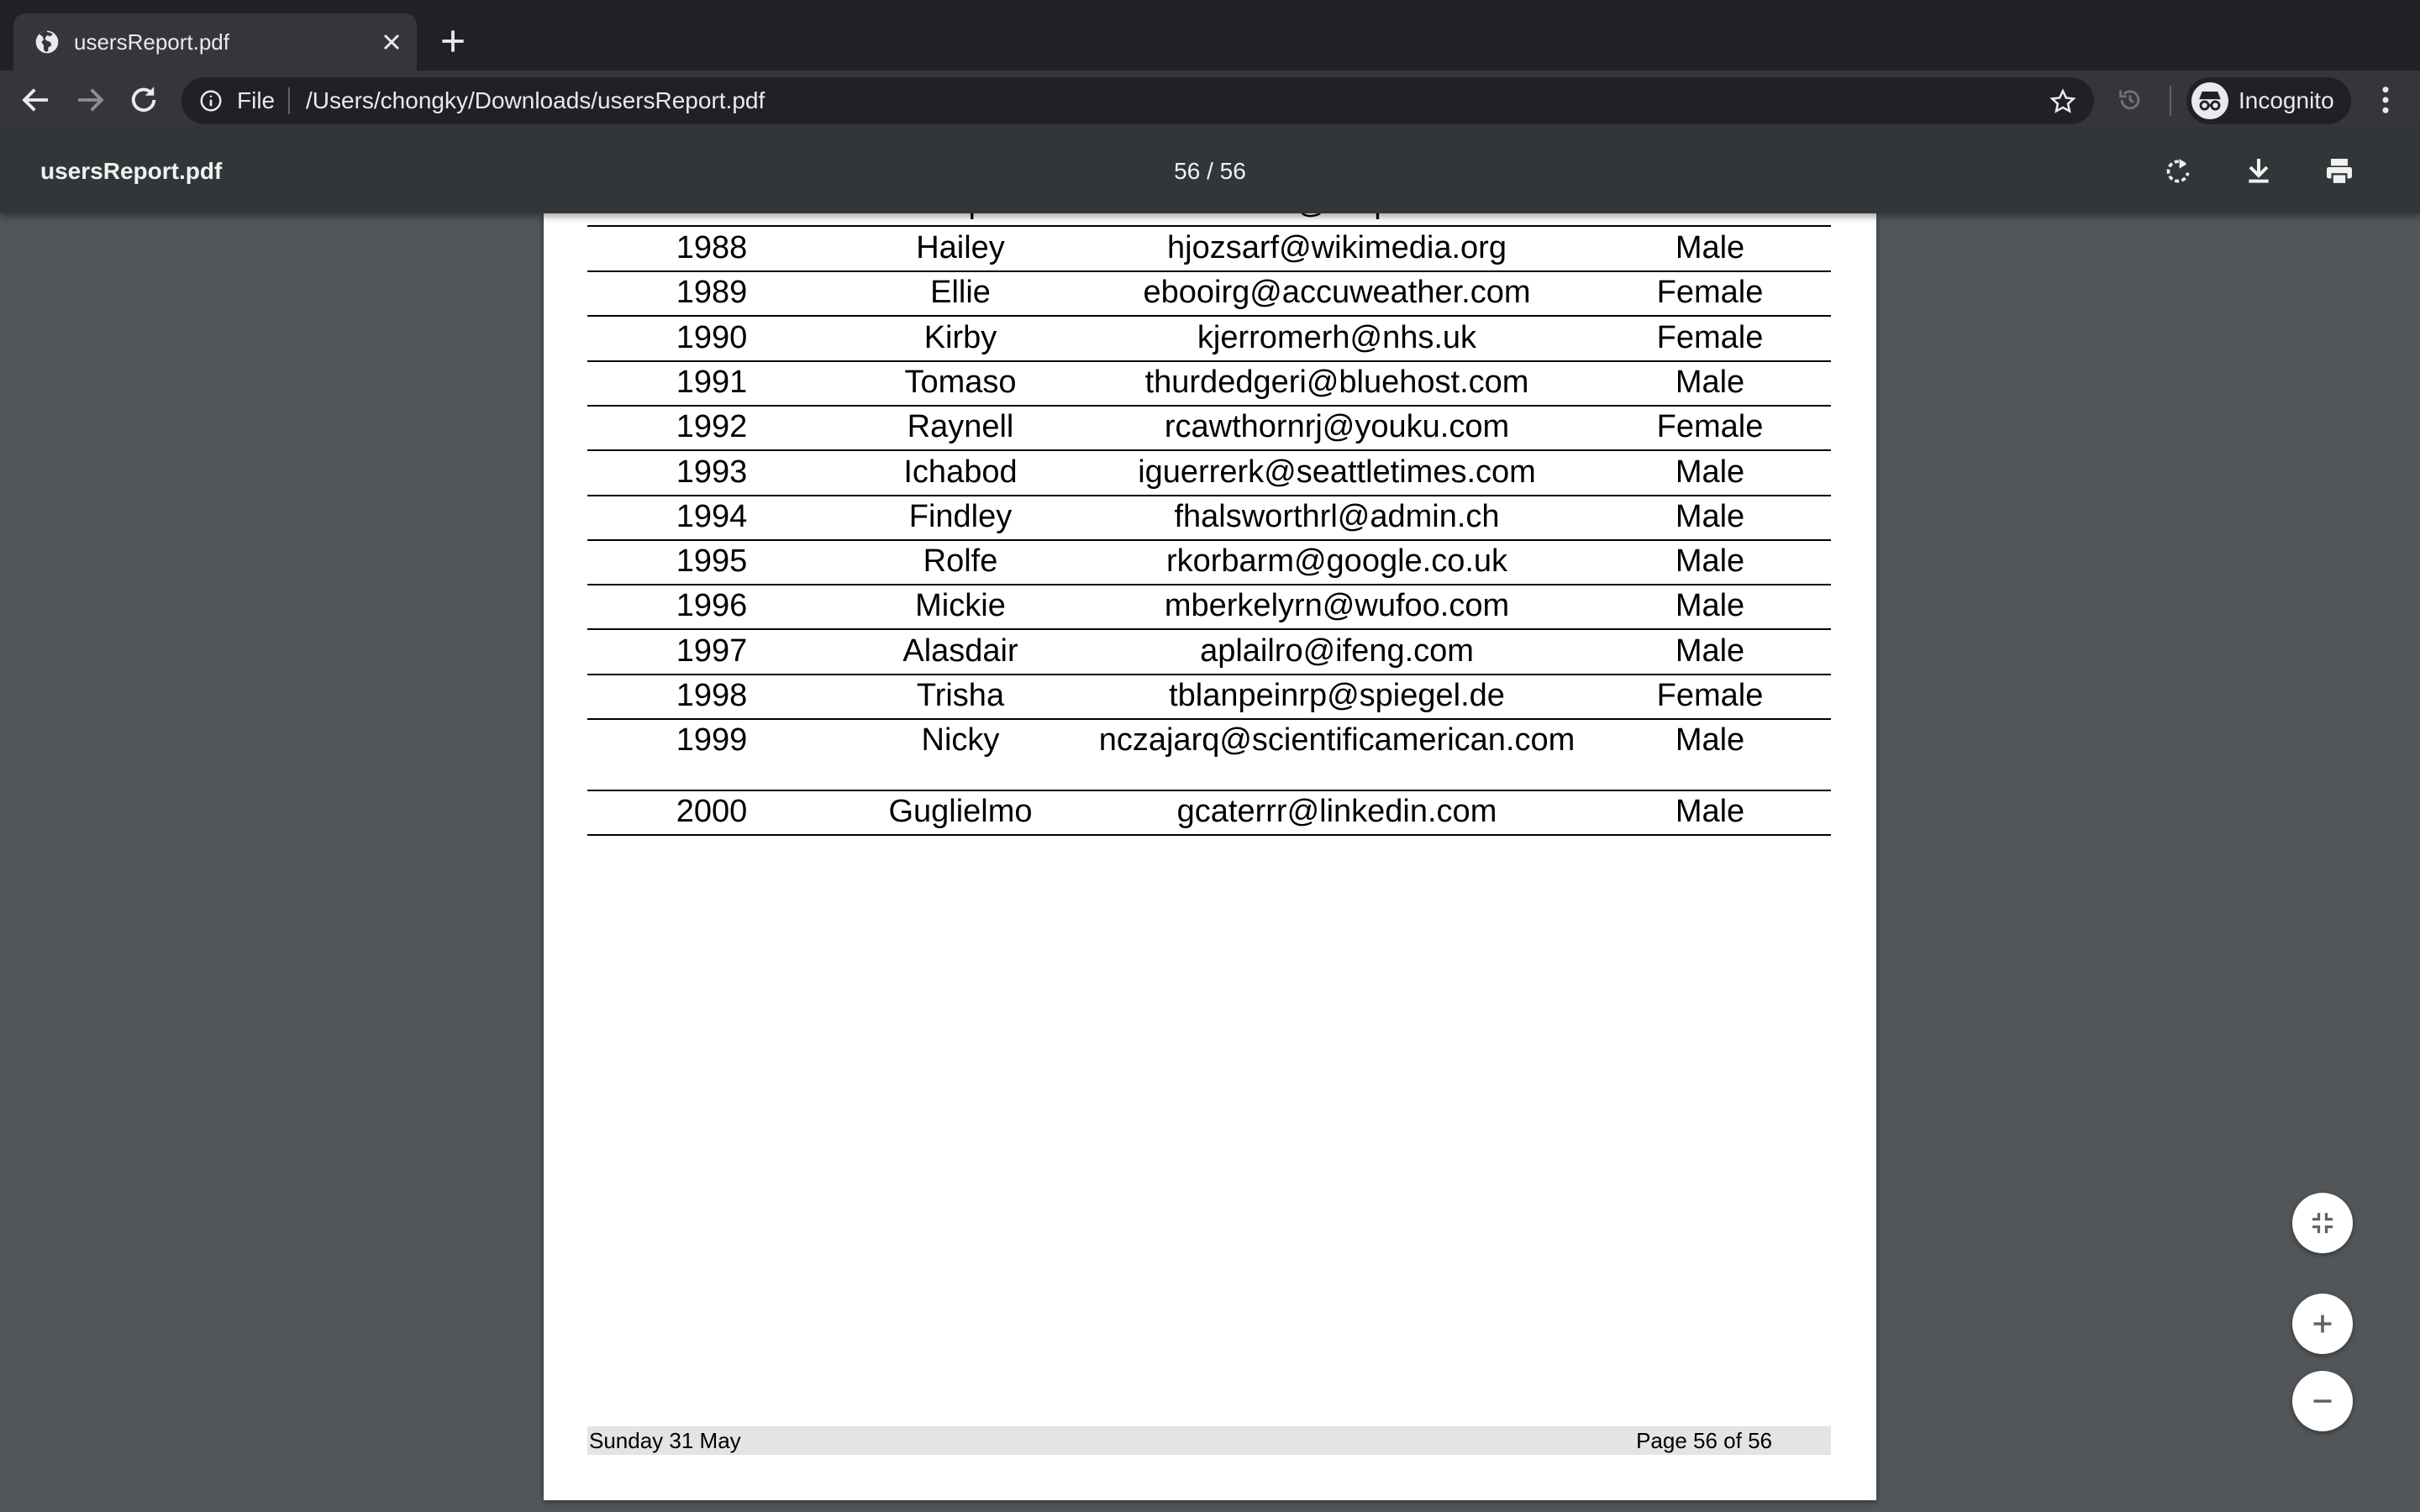  Describe the element at coordinates (961, 695) in the screenshot. I see `cell-name: Trisha` at that location.